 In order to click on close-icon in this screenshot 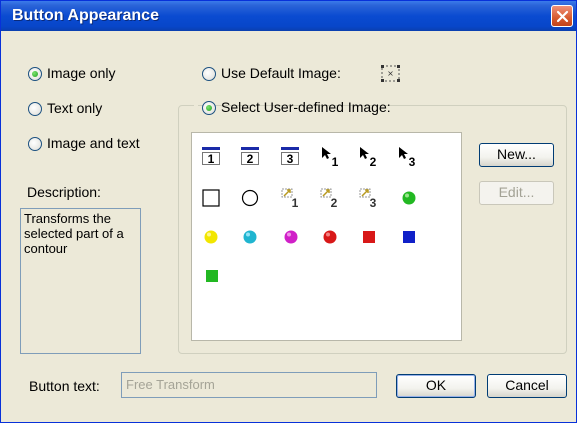, I will do `click(562, 16)`.